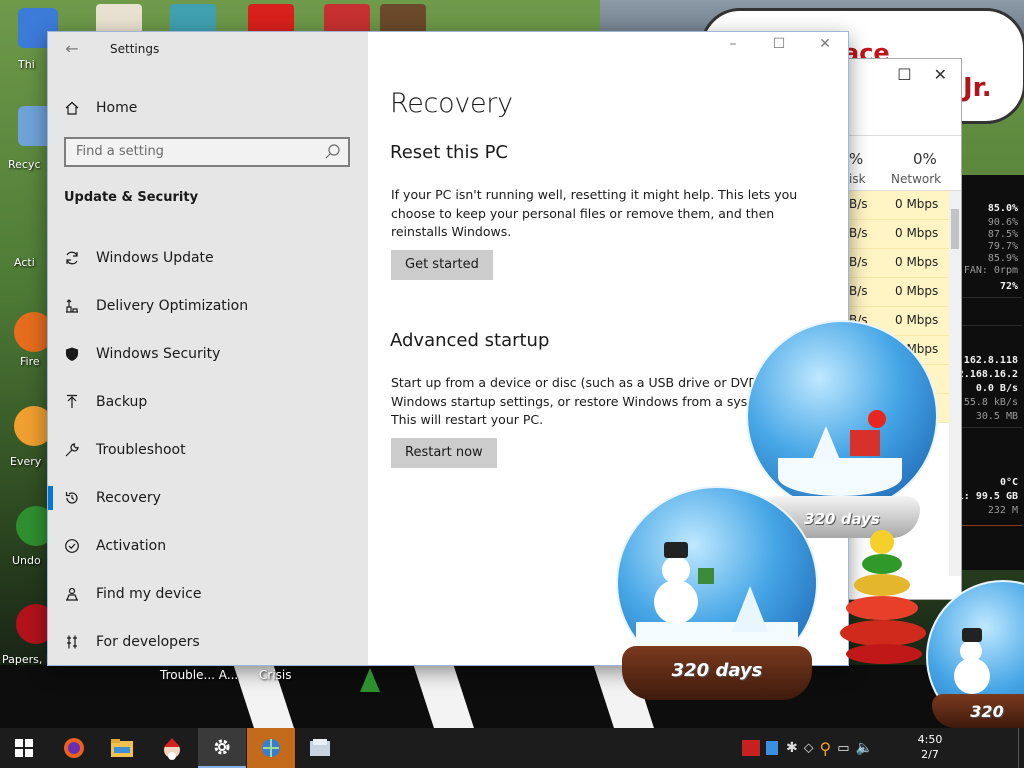 The width and height of the screenshot is (1024, 768). Describe the element at coordinates (877, 419) in the screenshot. I see `santa-hat-icon` at that location.